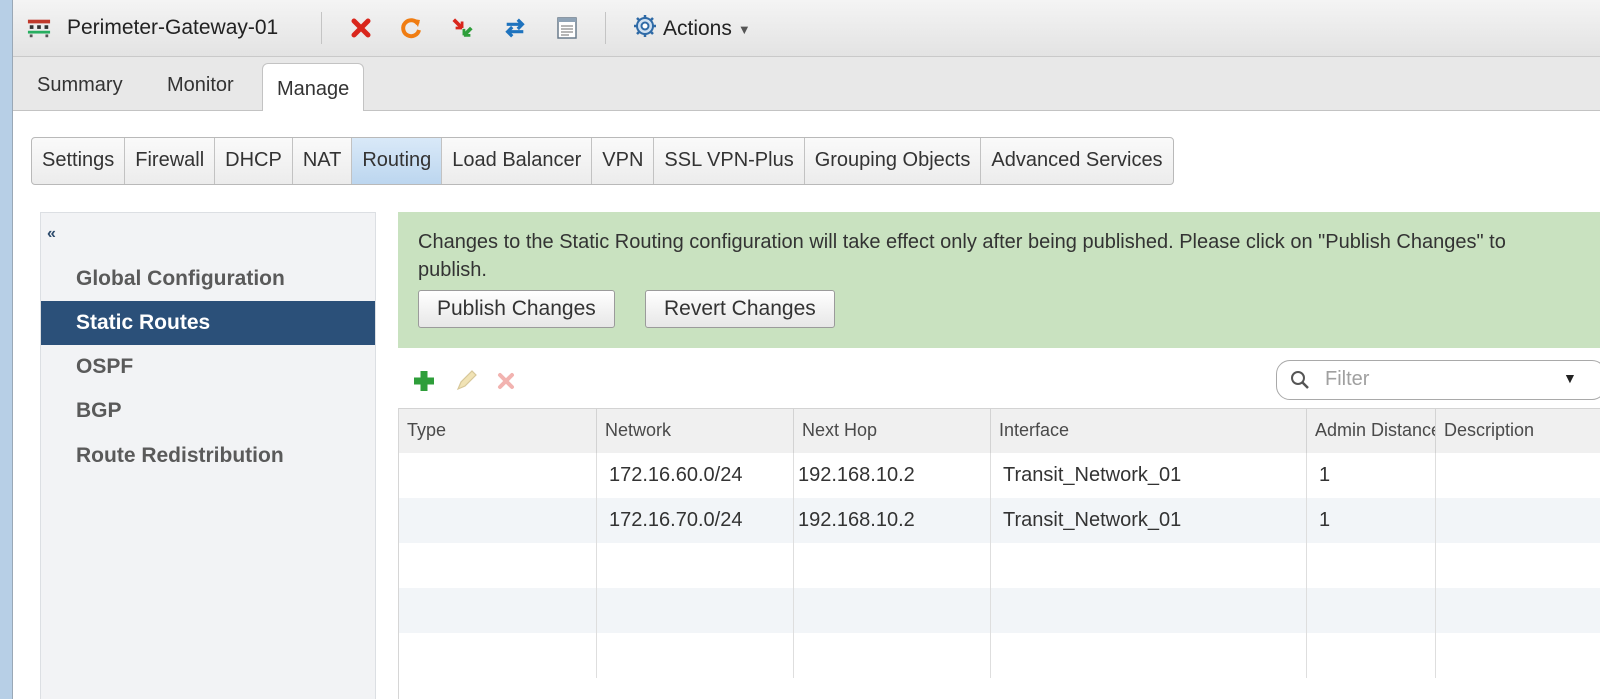 The image size is (1600, 699). Describe the element at coordinates (892, 431) in the screenshot. I see `column-header-next-hop: Next Hop` at that location.